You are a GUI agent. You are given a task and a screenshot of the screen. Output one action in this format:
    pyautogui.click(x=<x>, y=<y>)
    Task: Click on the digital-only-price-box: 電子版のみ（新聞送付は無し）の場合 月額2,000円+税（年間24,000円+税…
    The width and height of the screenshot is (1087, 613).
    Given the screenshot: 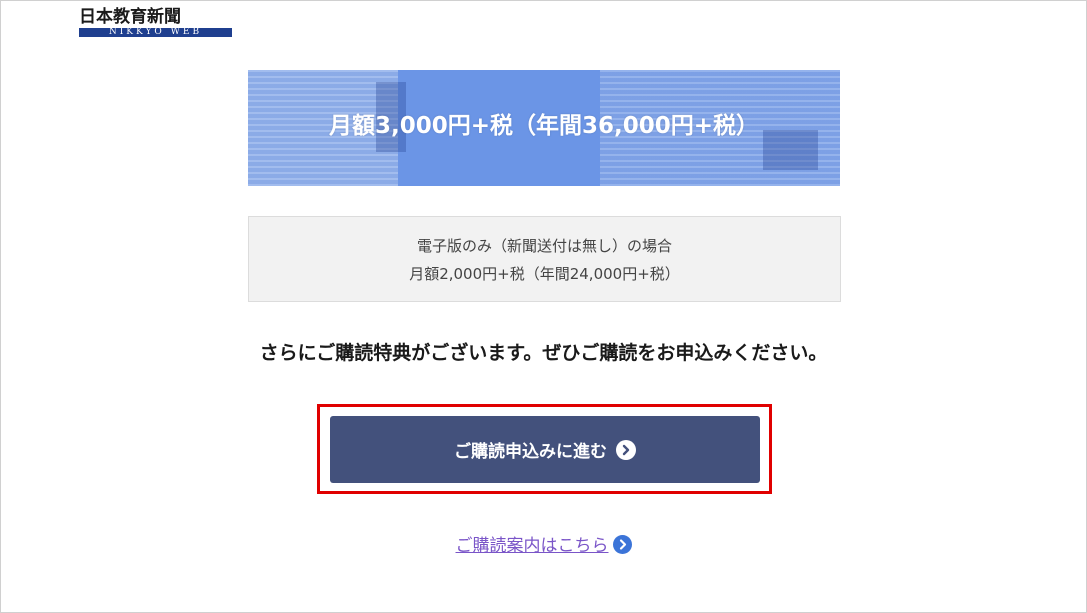 What is the action you would take?
    pyautogui.click(x=544, y=259)
    